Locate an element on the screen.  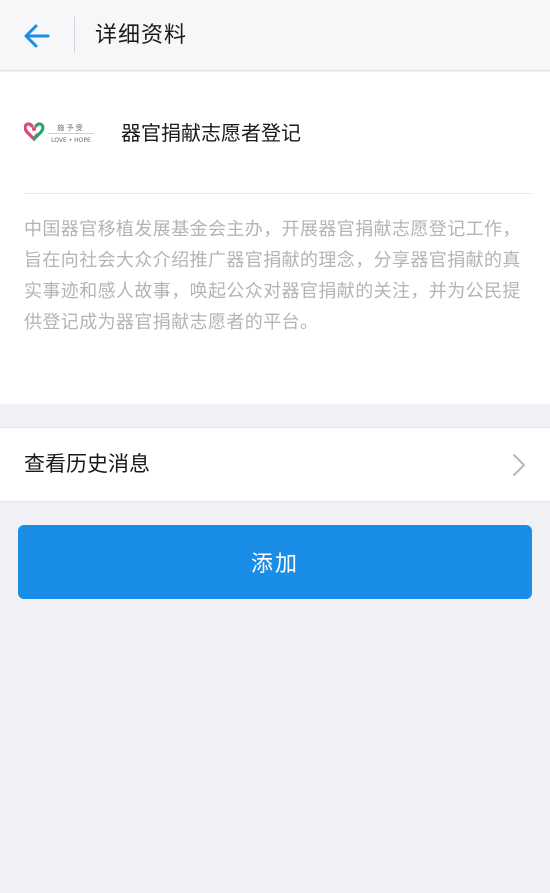
chevron-right-icon is located at coordinates (519, 465).